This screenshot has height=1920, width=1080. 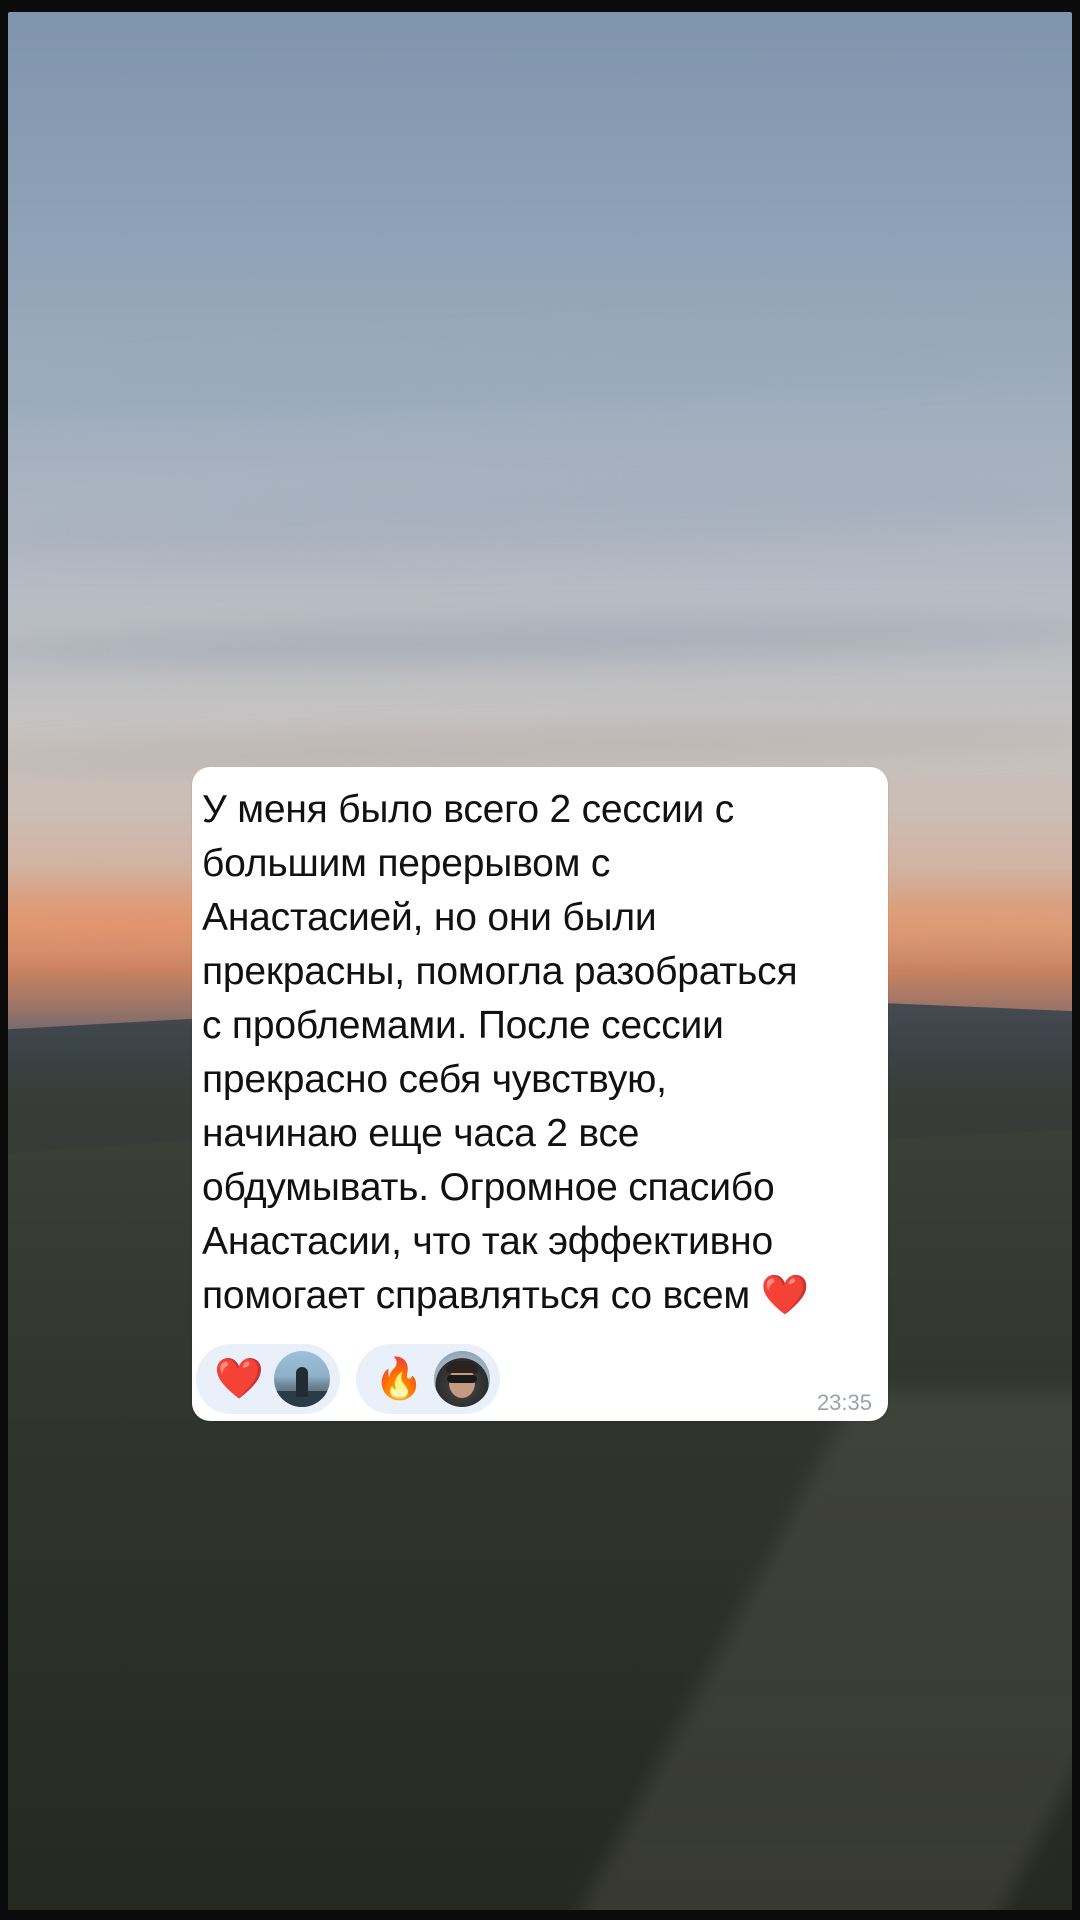 What do you see at coordinates (428, 1379) in the screenshot?
I see `reaction-fire: 🔥` at bounding box center [428, 1379].